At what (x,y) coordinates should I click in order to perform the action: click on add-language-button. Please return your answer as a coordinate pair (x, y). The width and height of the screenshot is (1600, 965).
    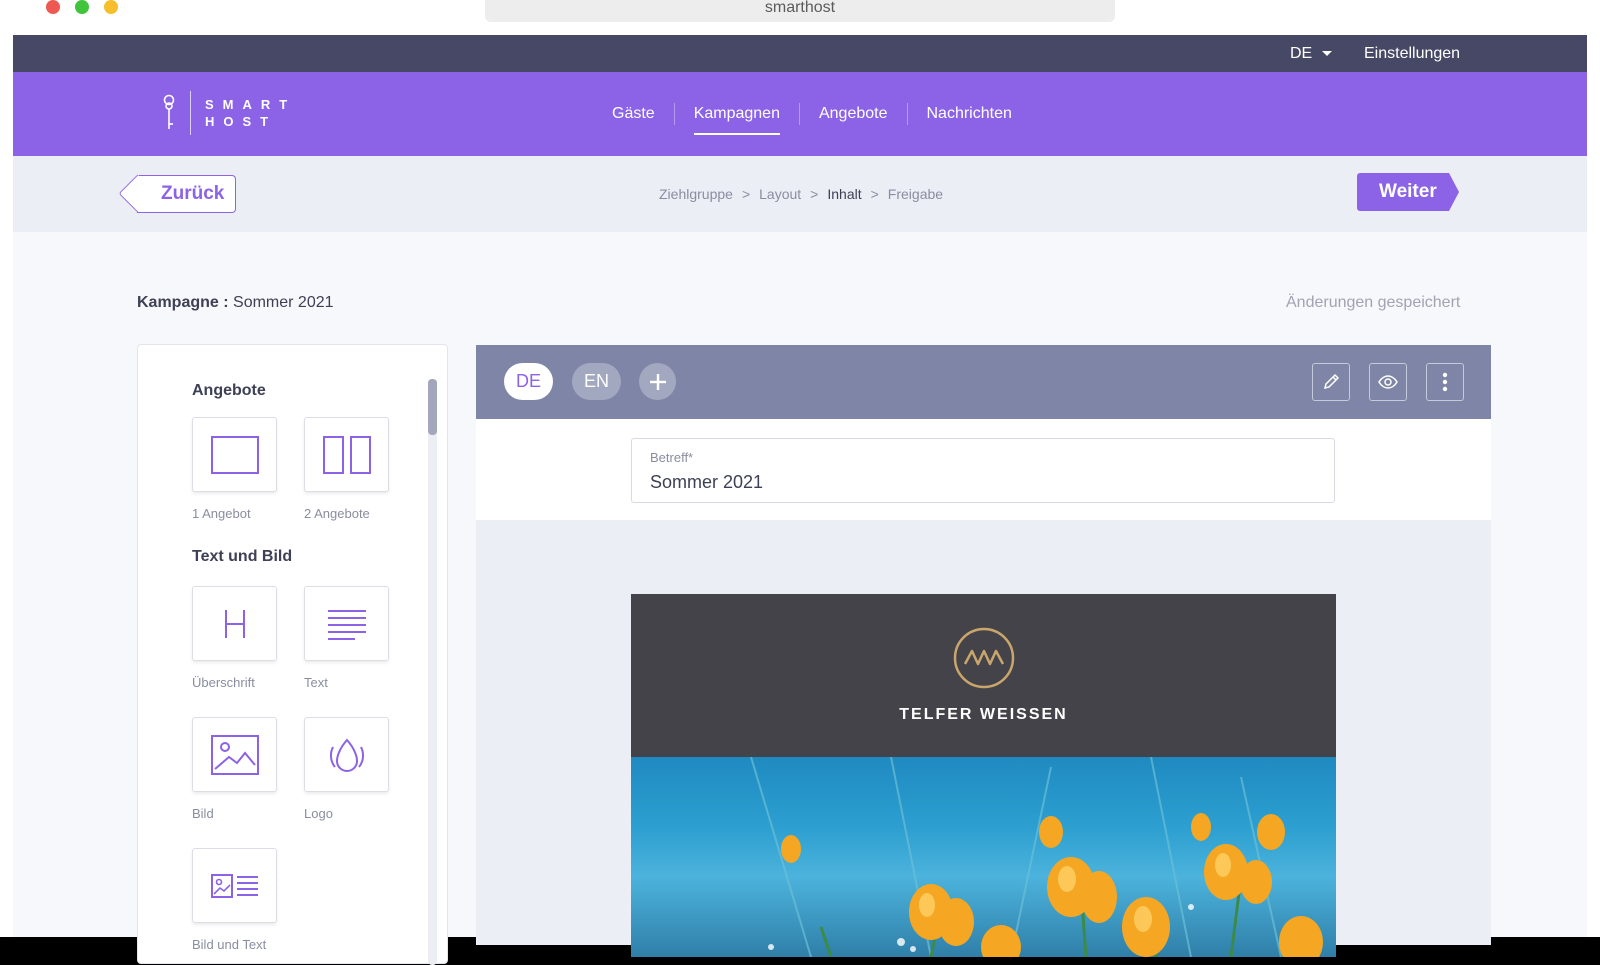
    Looking at the image, I should click on (657, 381).